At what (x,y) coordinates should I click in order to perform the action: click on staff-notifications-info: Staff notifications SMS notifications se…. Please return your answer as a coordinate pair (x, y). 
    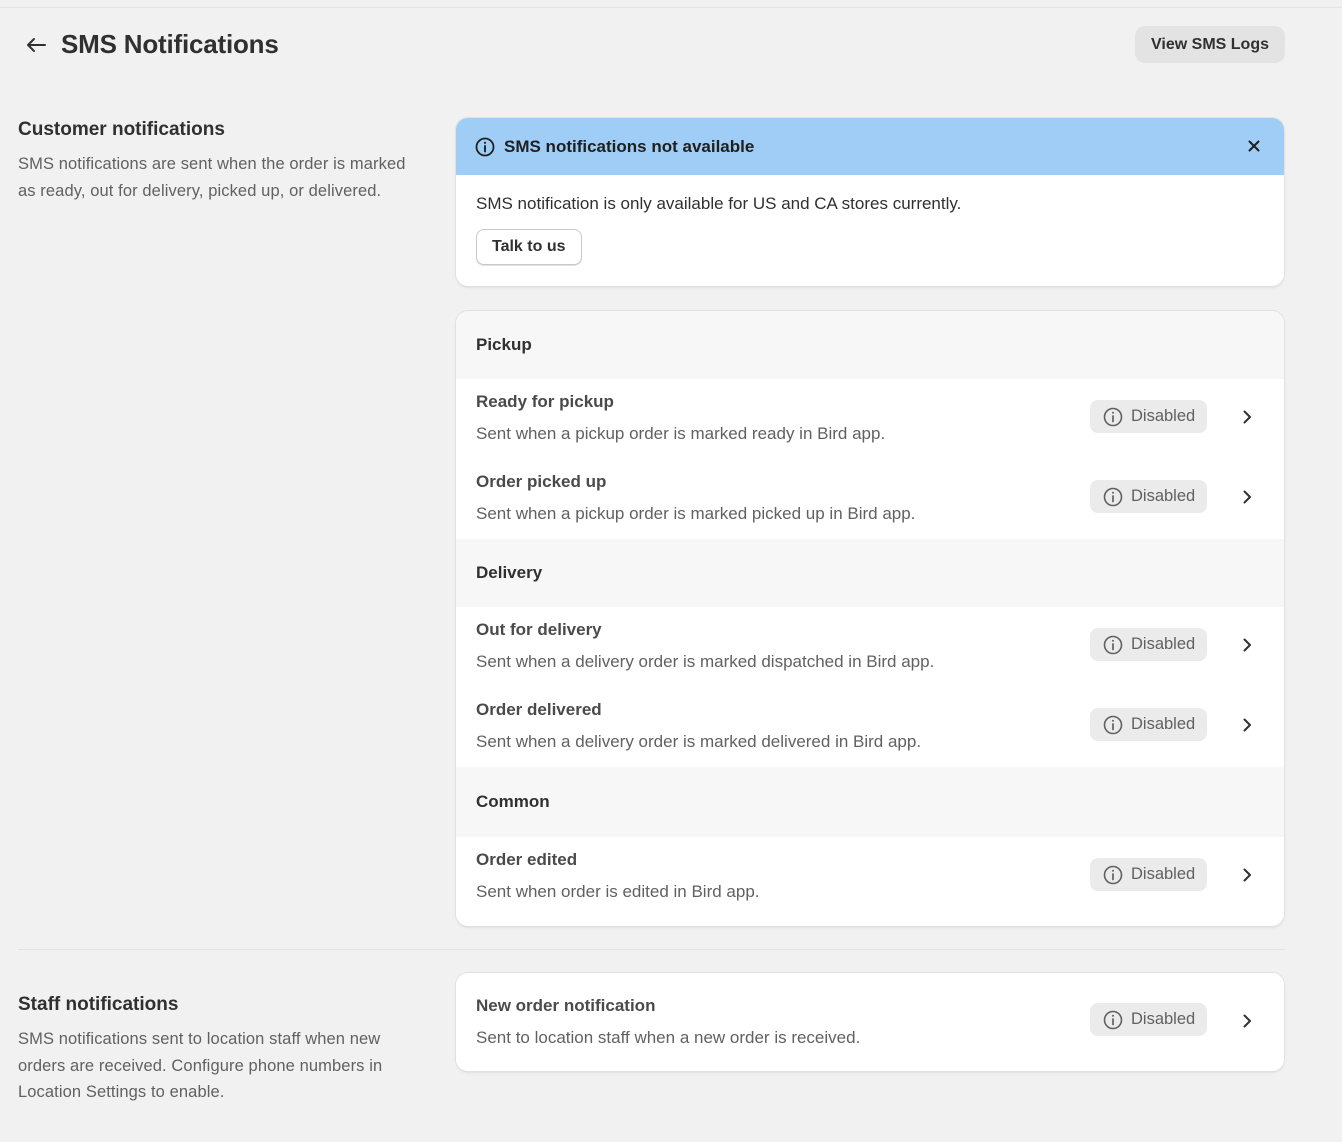
    Looking at the image, I should click on (218, 1050).